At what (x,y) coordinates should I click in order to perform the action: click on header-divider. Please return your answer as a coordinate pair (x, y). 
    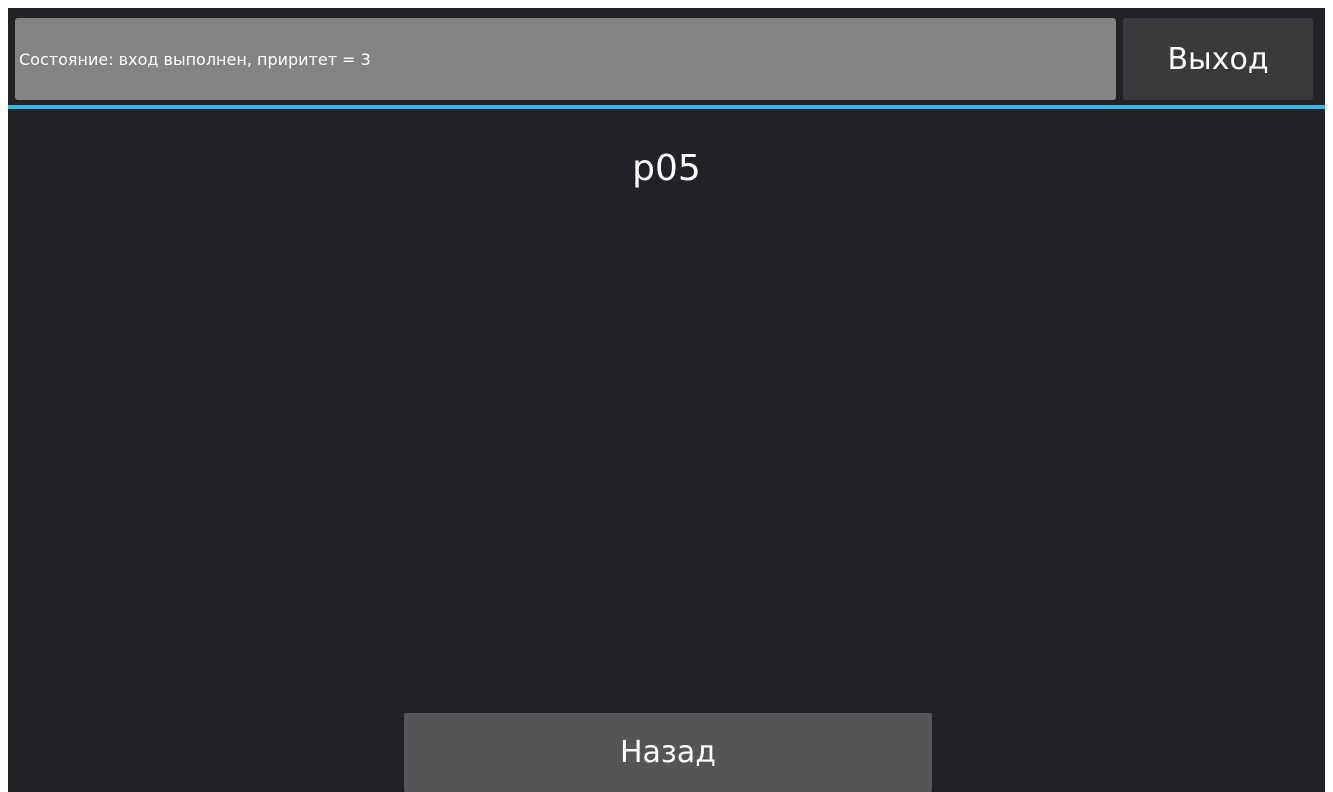
    Looking at the image, I should click on (666, 107).